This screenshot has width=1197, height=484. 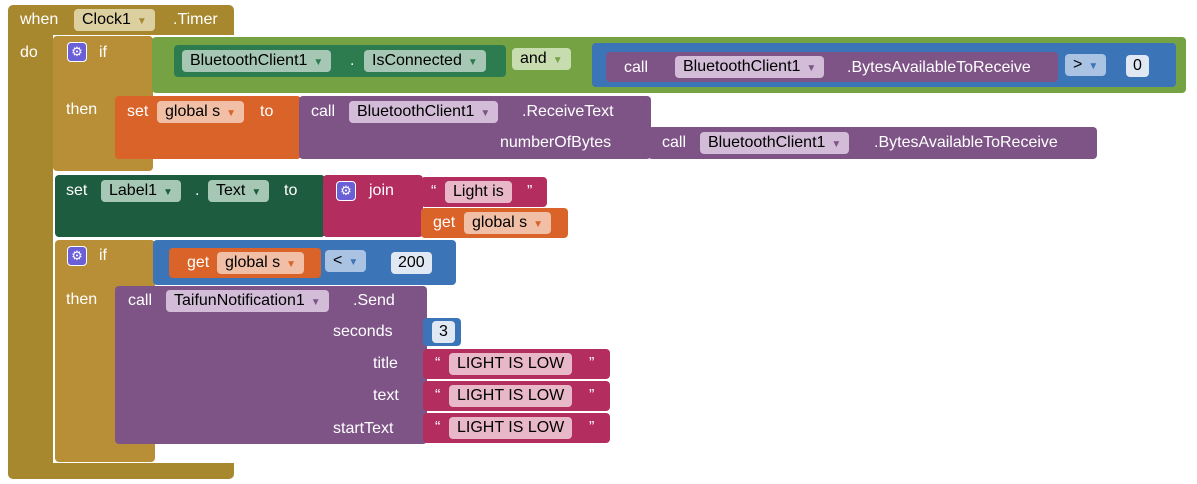 I want to click on property-dropdown: IsConnected ▼, so click(x=425, y=61).